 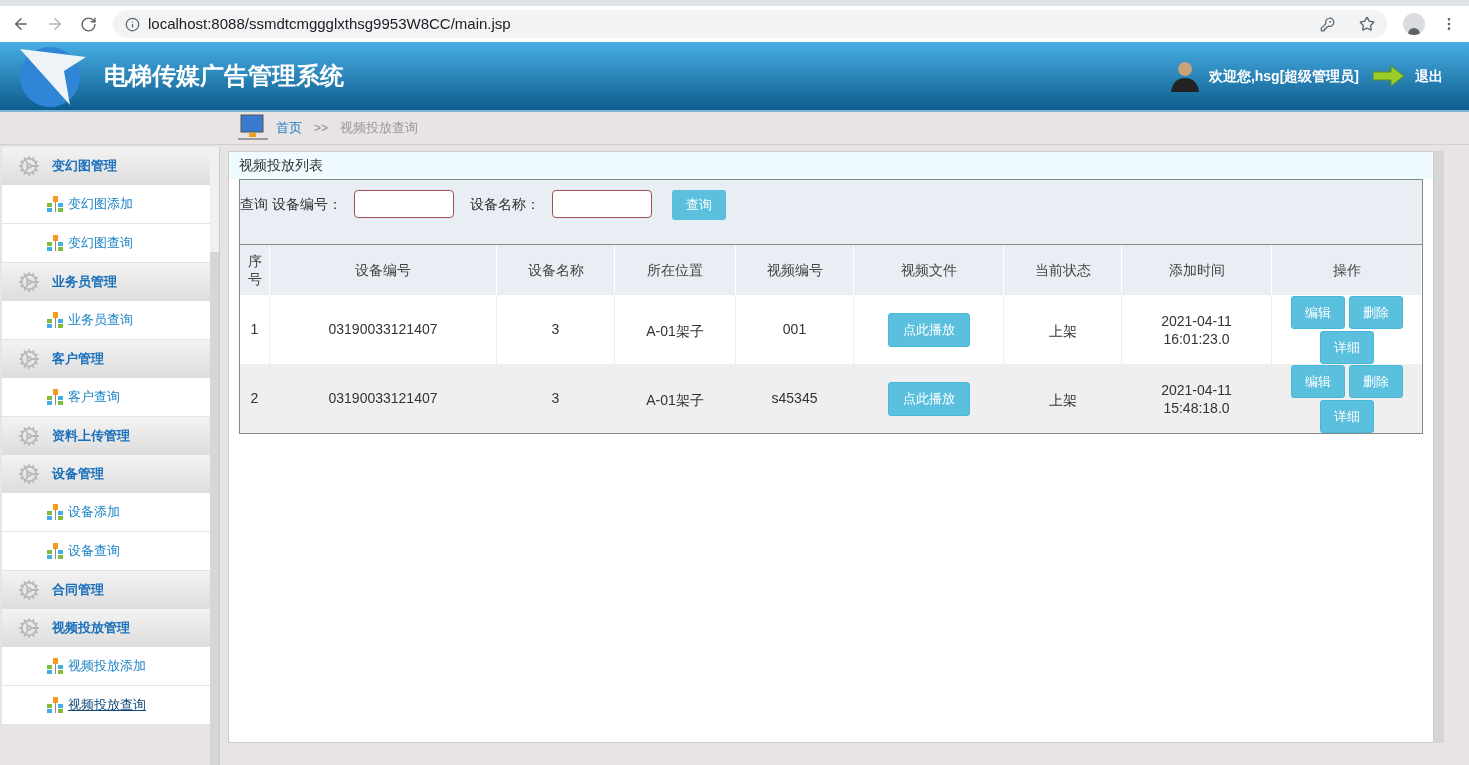 I want to click on menu-item-label: 变幻图查询, so click(x=100, y=243).